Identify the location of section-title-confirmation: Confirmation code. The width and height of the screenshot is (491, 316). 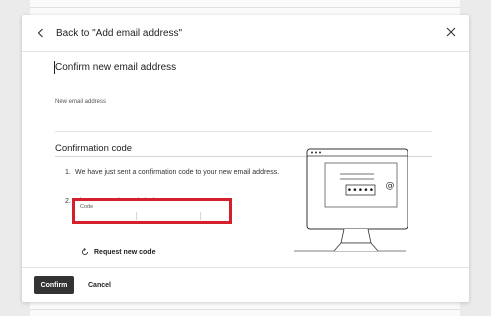
(94, 148).